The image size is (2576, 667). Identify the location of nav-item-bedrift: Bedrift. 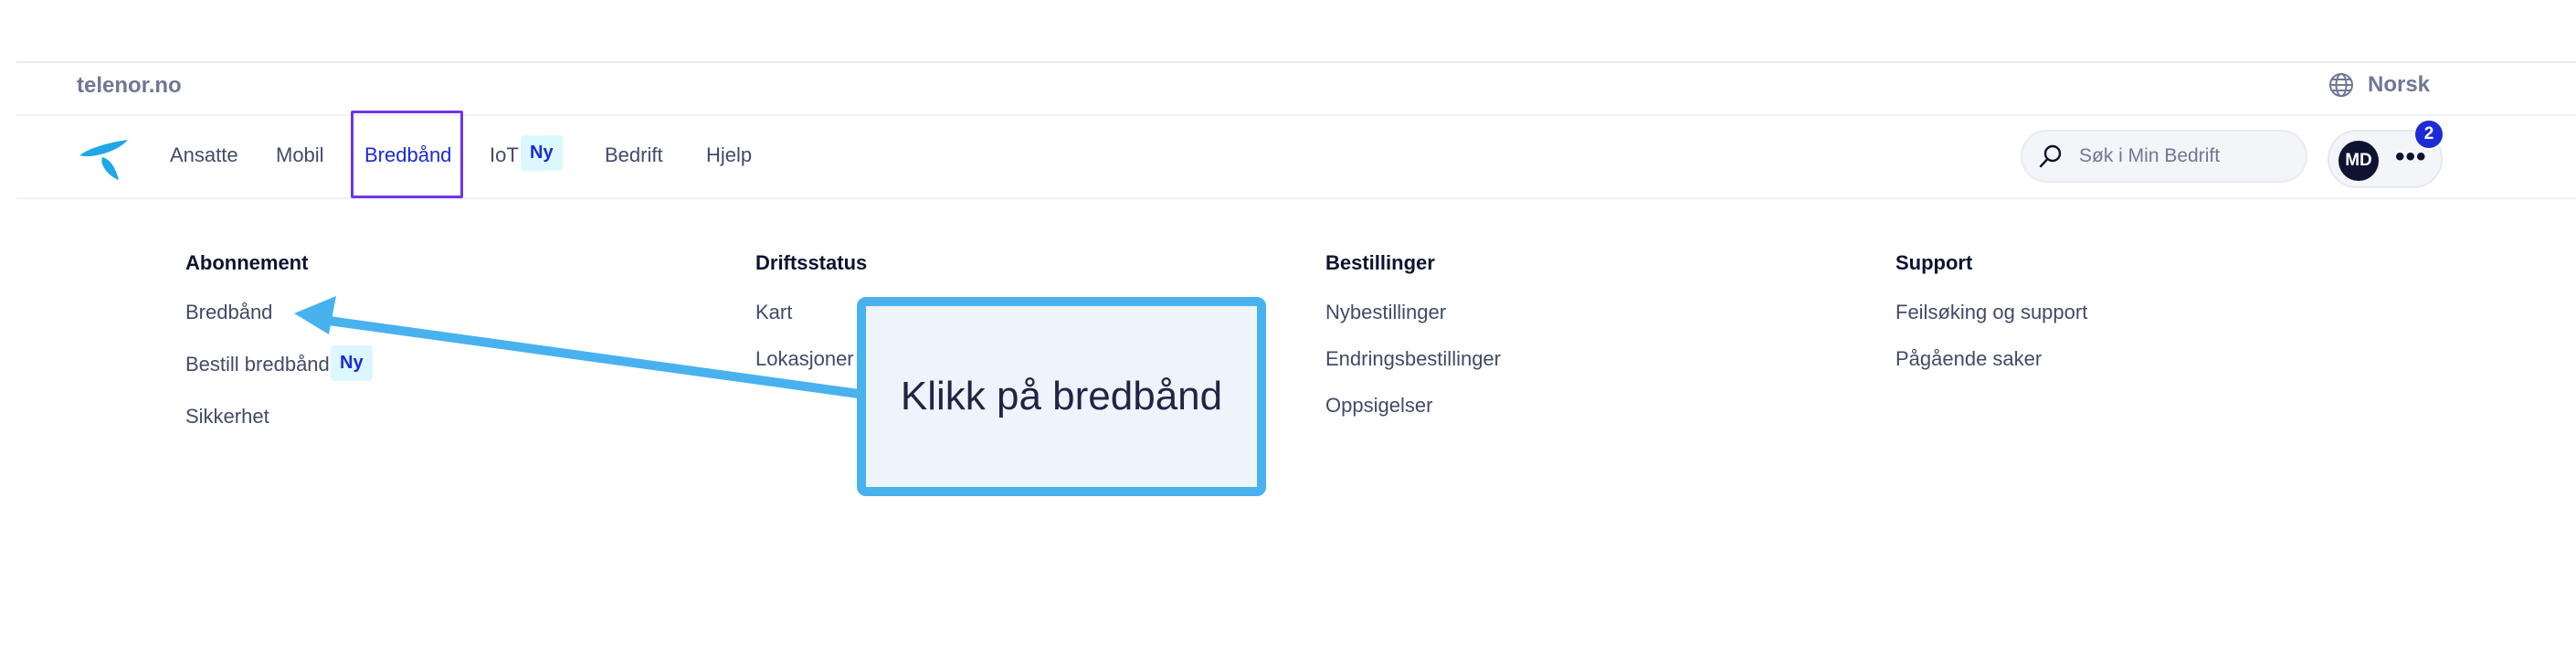
(634, 155).